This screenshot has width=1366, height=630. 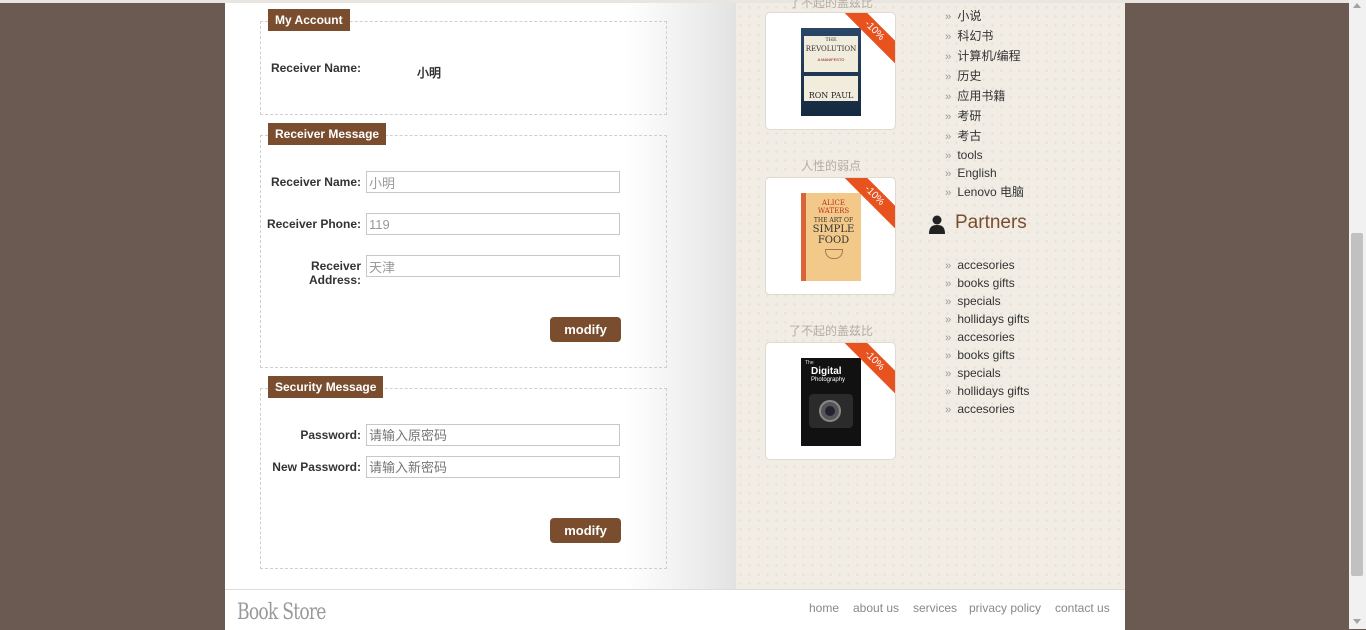 I want to click on scroll-up-arrow-icon, so click(x=1357, y=5).